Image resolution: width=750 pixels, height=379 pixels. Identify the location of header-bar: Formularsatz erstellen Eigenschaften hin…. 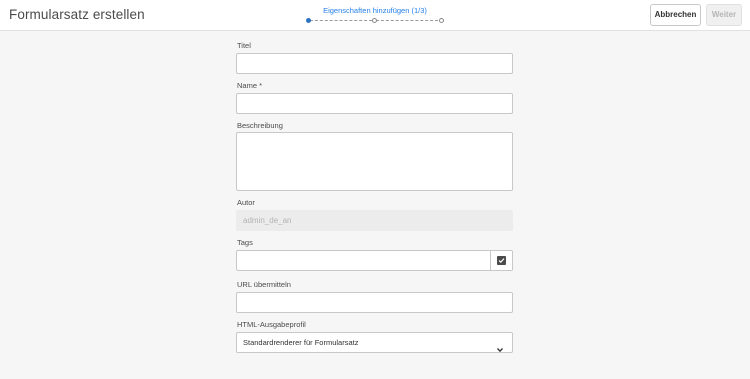
(375, 15).